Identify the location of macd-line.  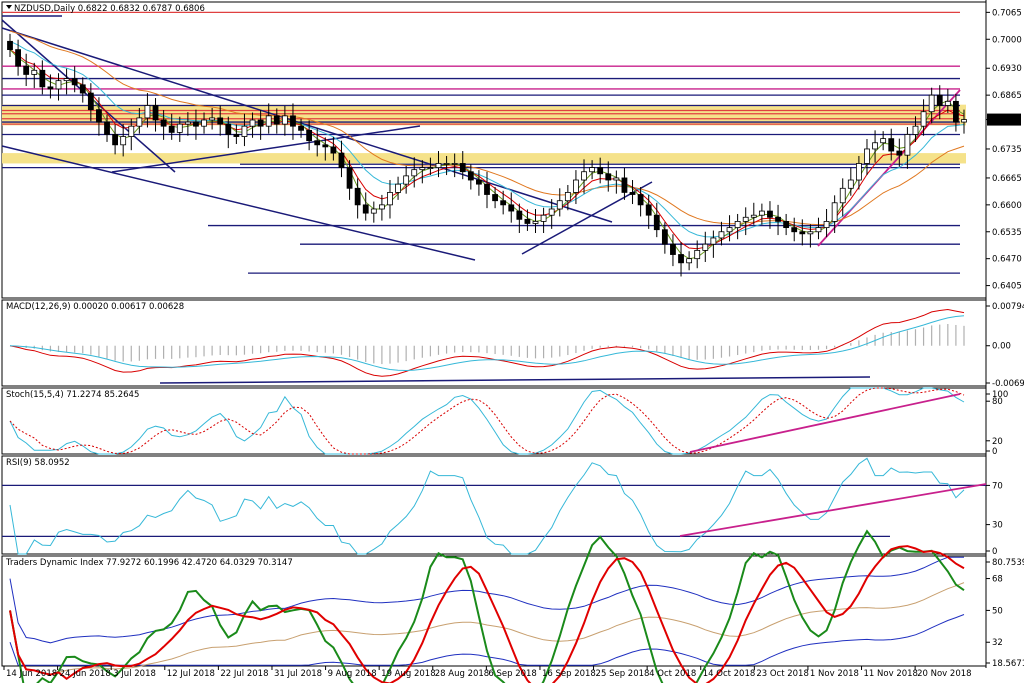
(487, 342).